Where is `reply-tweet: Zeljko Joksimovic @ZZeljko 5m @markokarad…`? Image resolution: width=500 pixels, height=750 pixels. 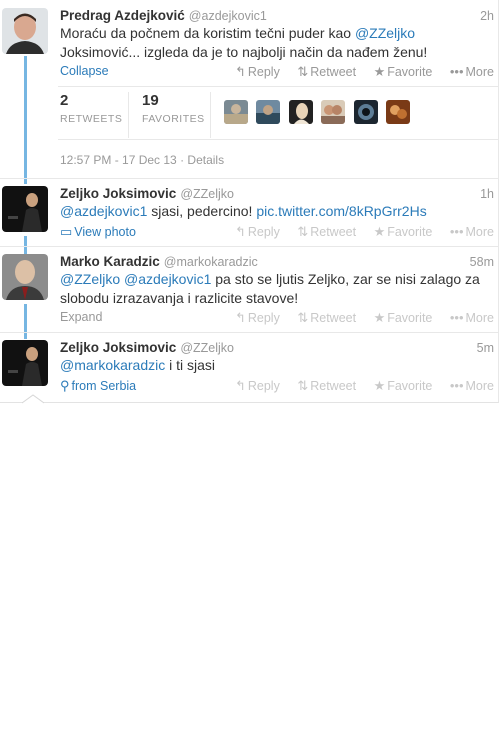
reply-tweet: Zeljko Joksimovic @ZZeljko 5m @markokarad… is located at coordinates (249, 368).